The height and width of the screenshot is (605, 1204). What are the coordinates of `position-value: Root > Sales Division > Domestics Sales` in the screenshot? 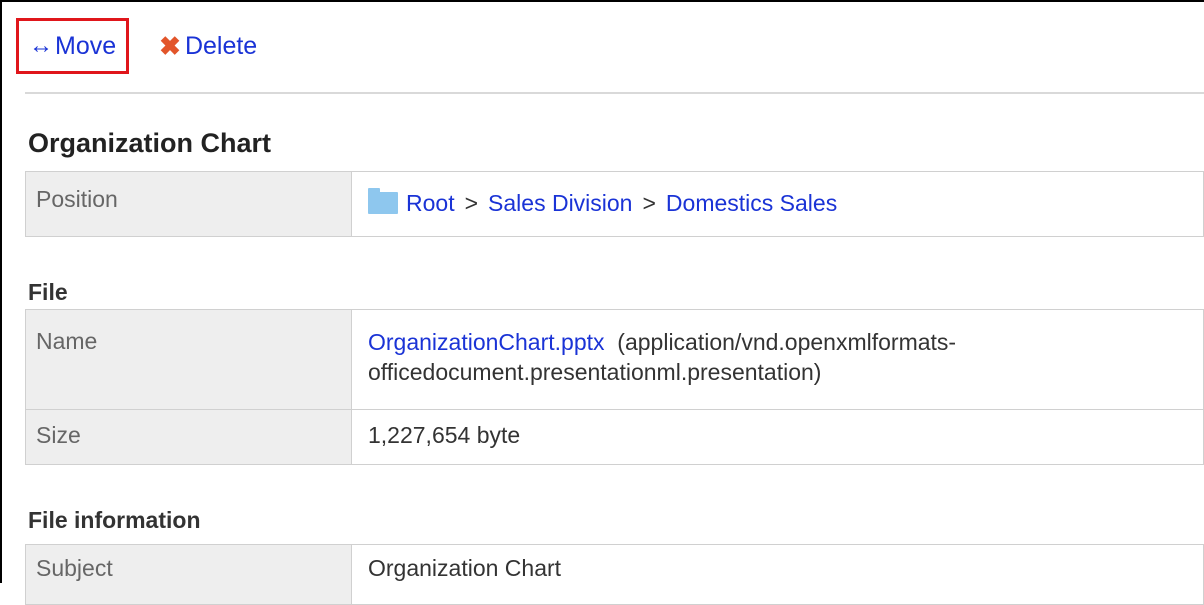 It's located at (777, 204).